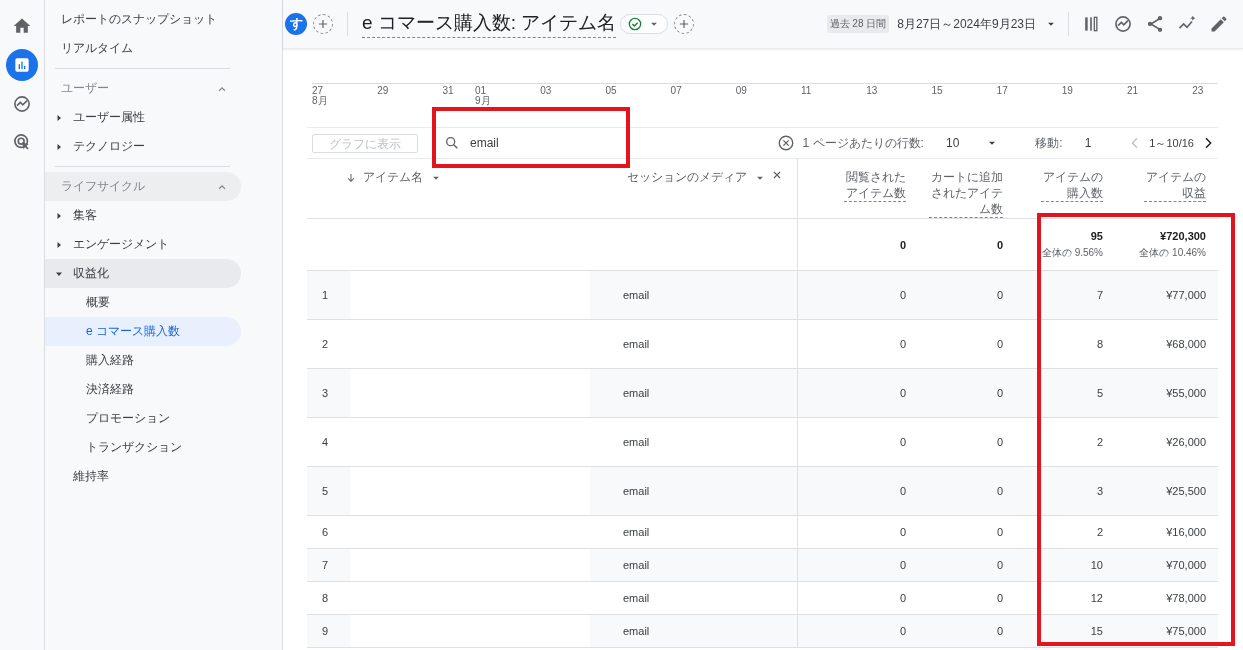 This screenshot has height=650, width=1243. Describe the element at coordinates (326, 393) in the screenshot. I see `row-number: 3` at that location.